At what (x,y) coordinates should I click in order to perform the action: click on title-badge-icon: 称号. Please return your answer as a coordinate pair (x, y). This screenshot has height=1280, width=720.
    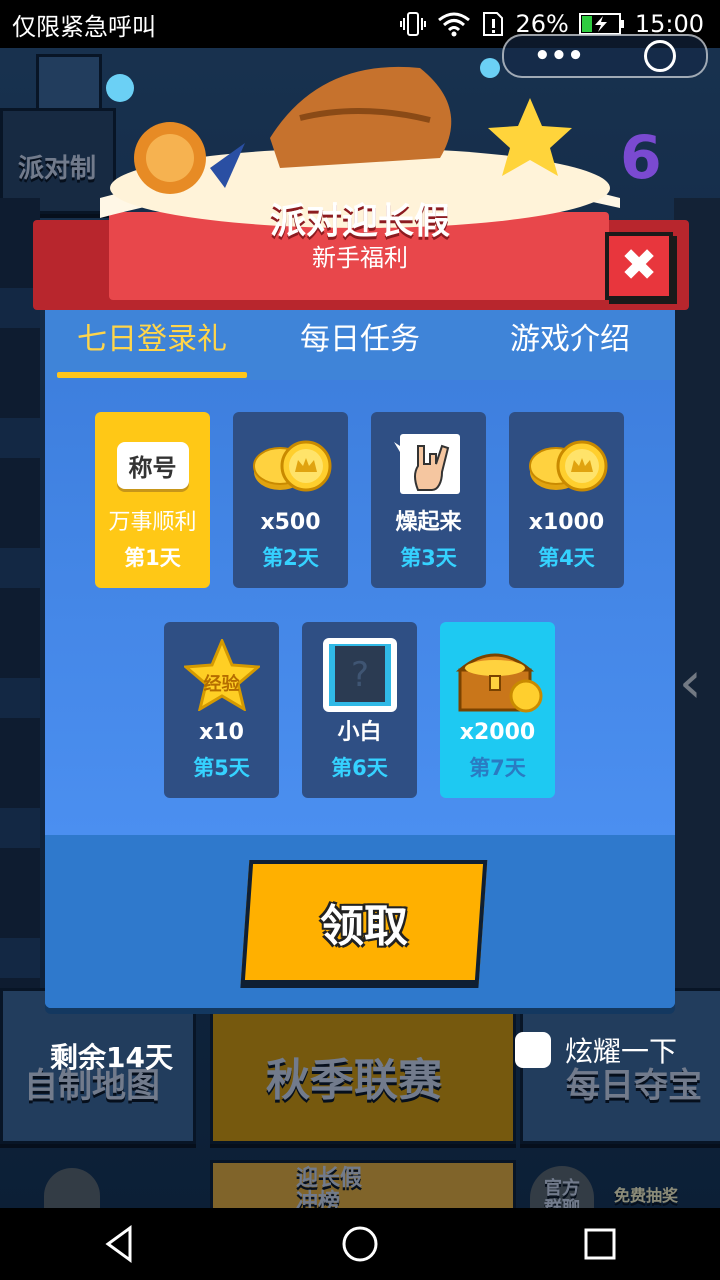
    Looking at the image, I should click on (152, 465).